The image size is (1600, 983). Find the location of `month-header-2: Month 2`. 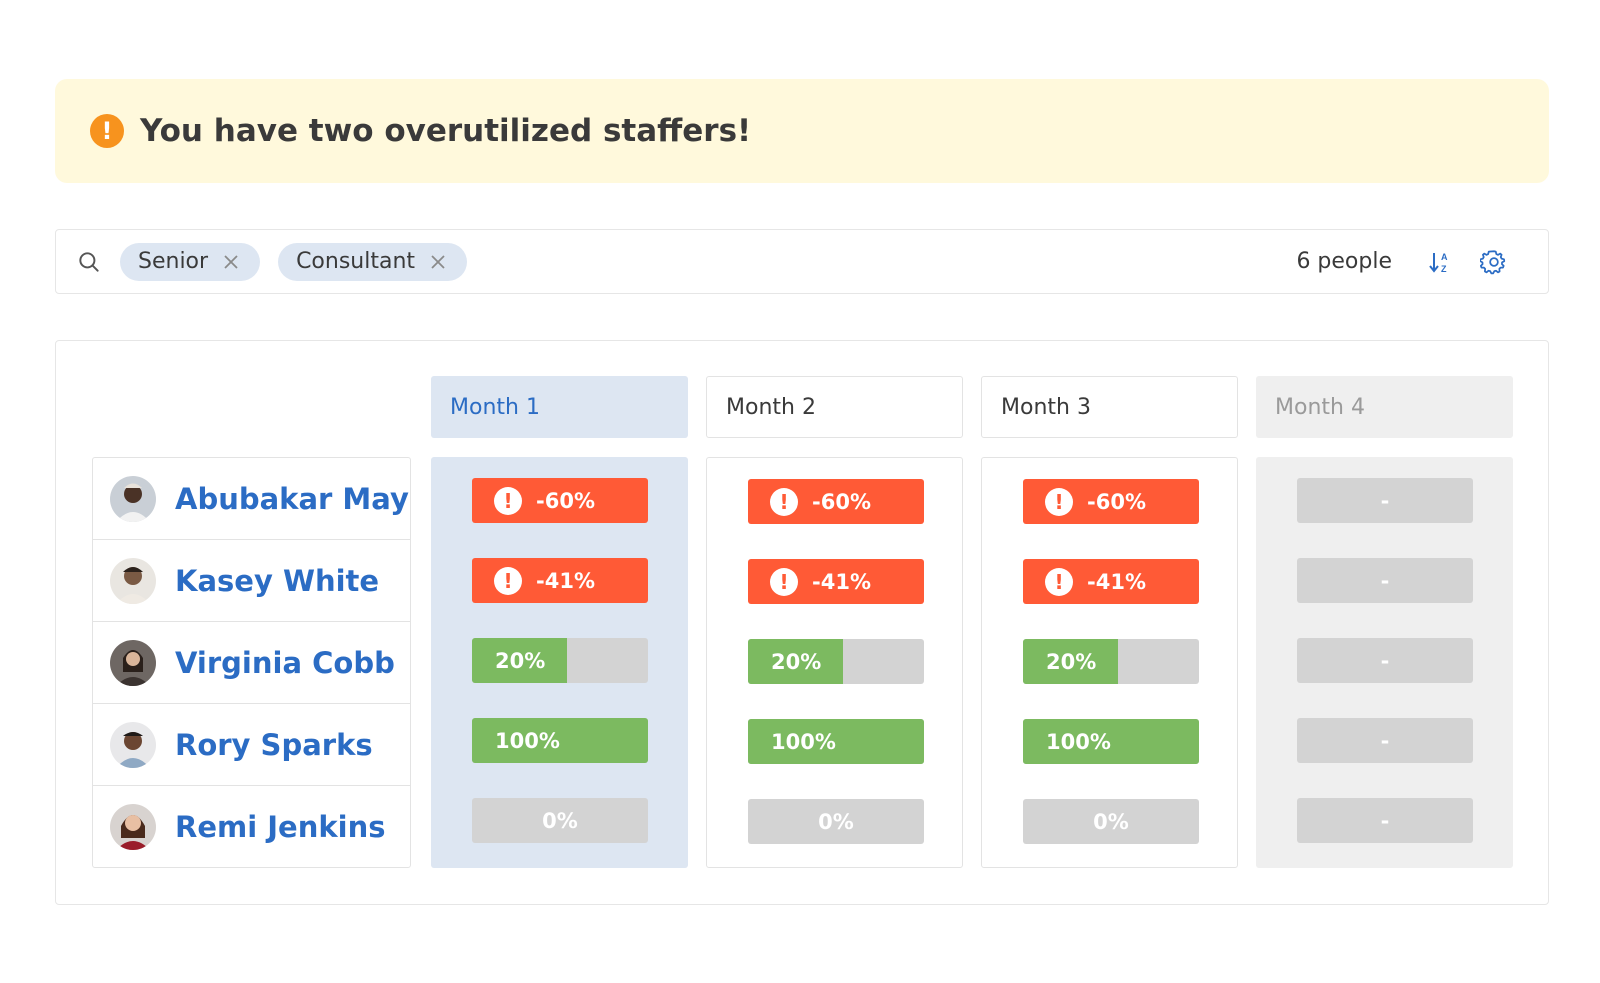

month-header-2: Month 2 is located at coordinates (834, 407).